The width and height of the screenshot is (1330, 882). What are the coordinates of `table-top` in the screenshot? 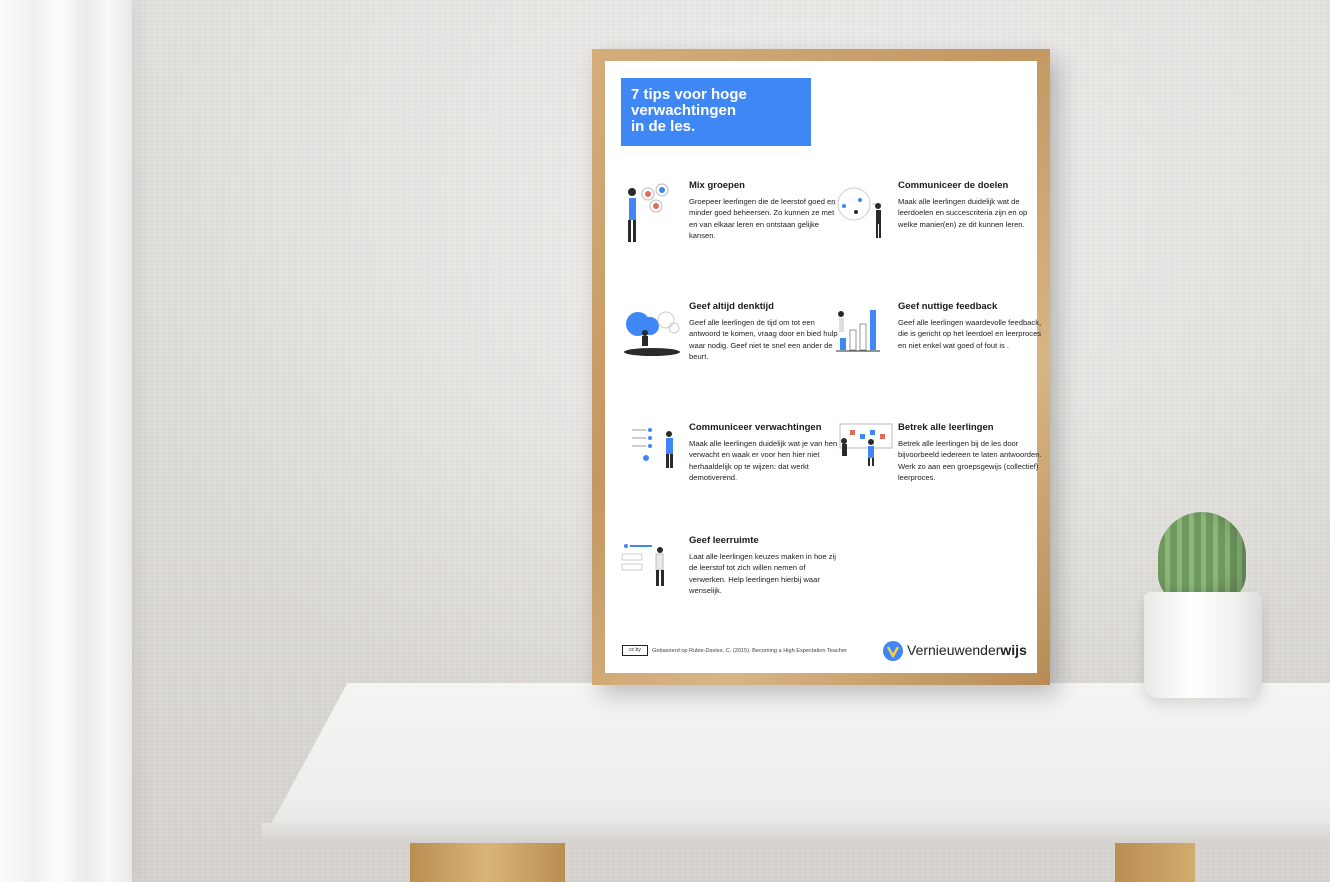 It's located at (796, 762).